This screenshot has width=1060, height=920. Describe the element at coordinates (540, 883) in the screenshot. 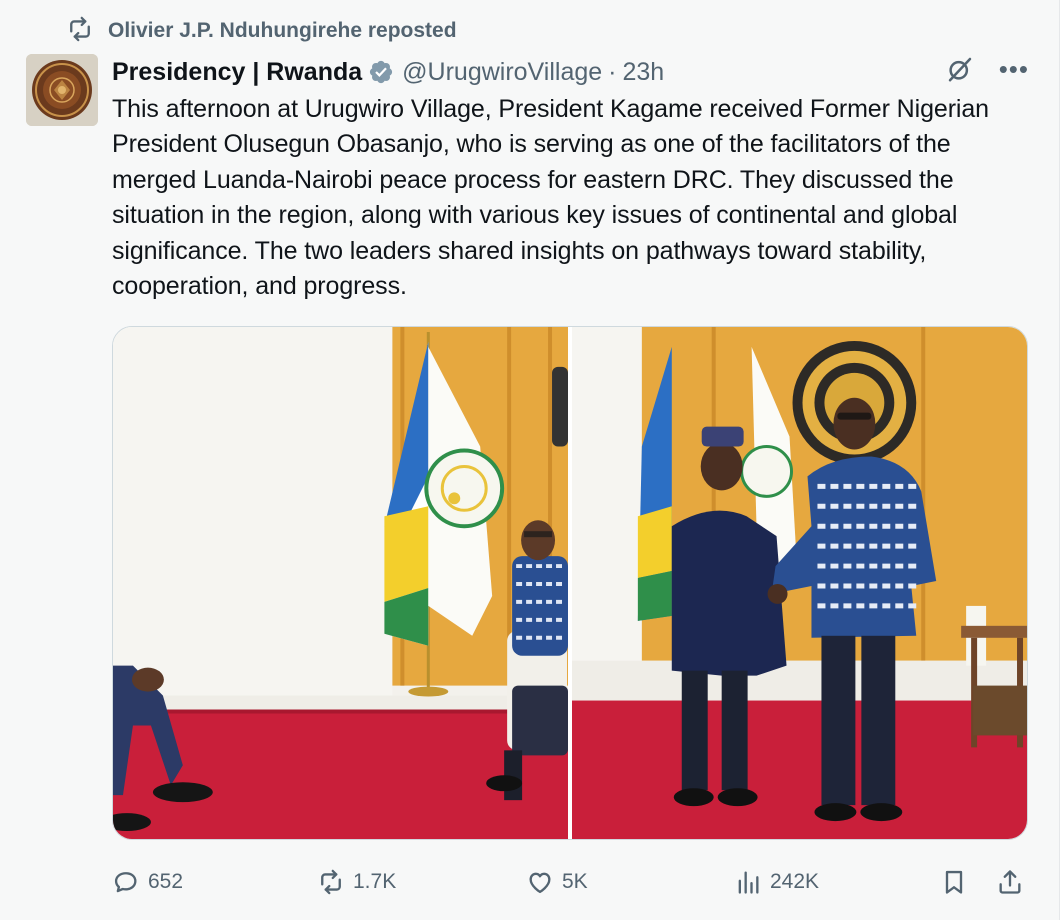

I see `heart-icon` at that location.